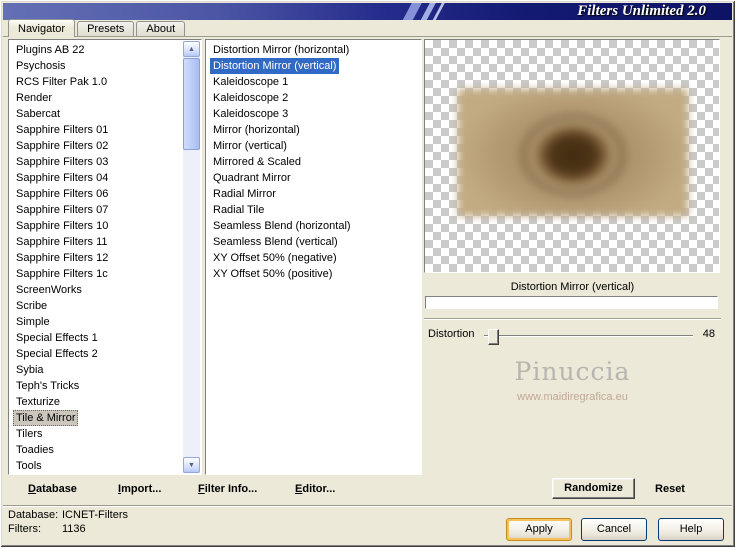 Image resolution: width=735 pixels, height=547 pixels. Describe the element at coordinates (62, 242) in the screenshot. I see `list-item: Sapphire Filters 11` at that location.